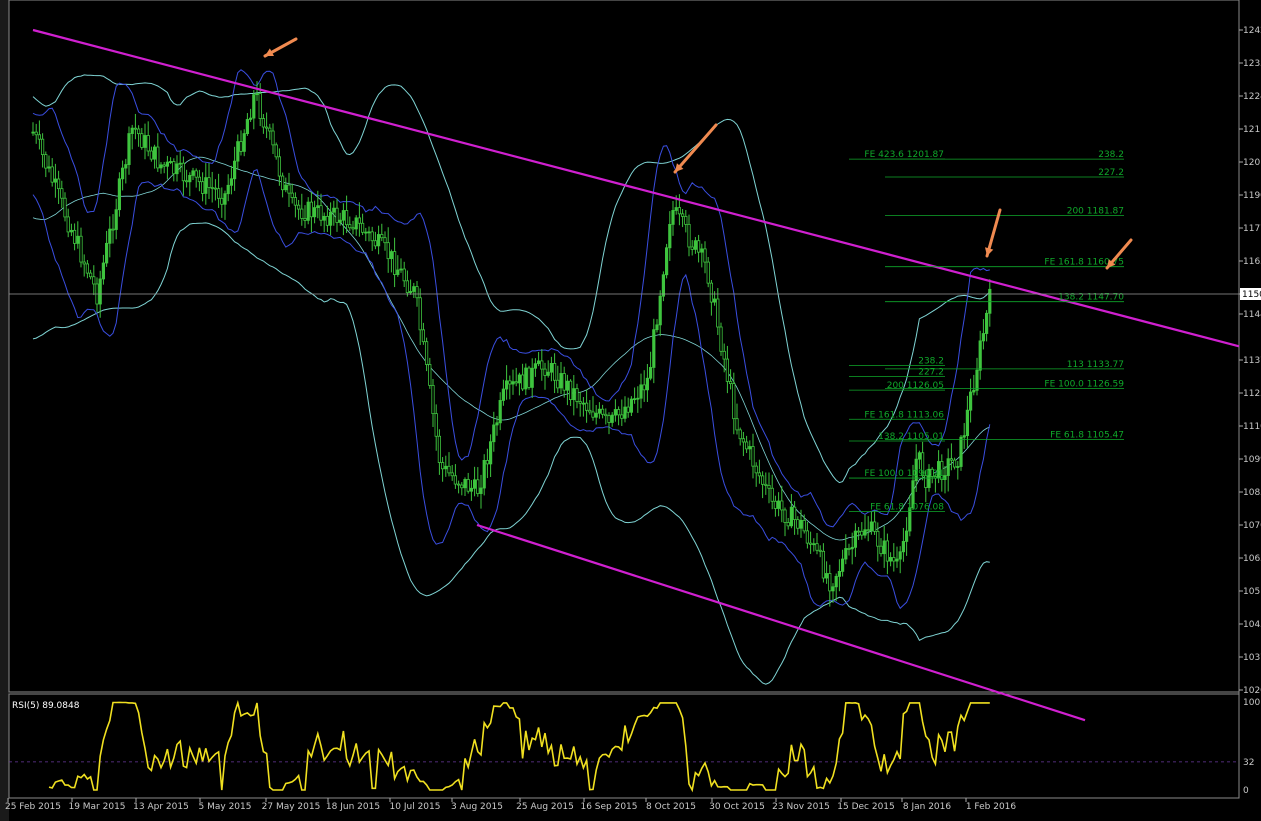 The image size is (1261, 821). Describe the element at coordinates (1252, 31) in the screenshot. I see `price-tick-label: 1242` at that location.